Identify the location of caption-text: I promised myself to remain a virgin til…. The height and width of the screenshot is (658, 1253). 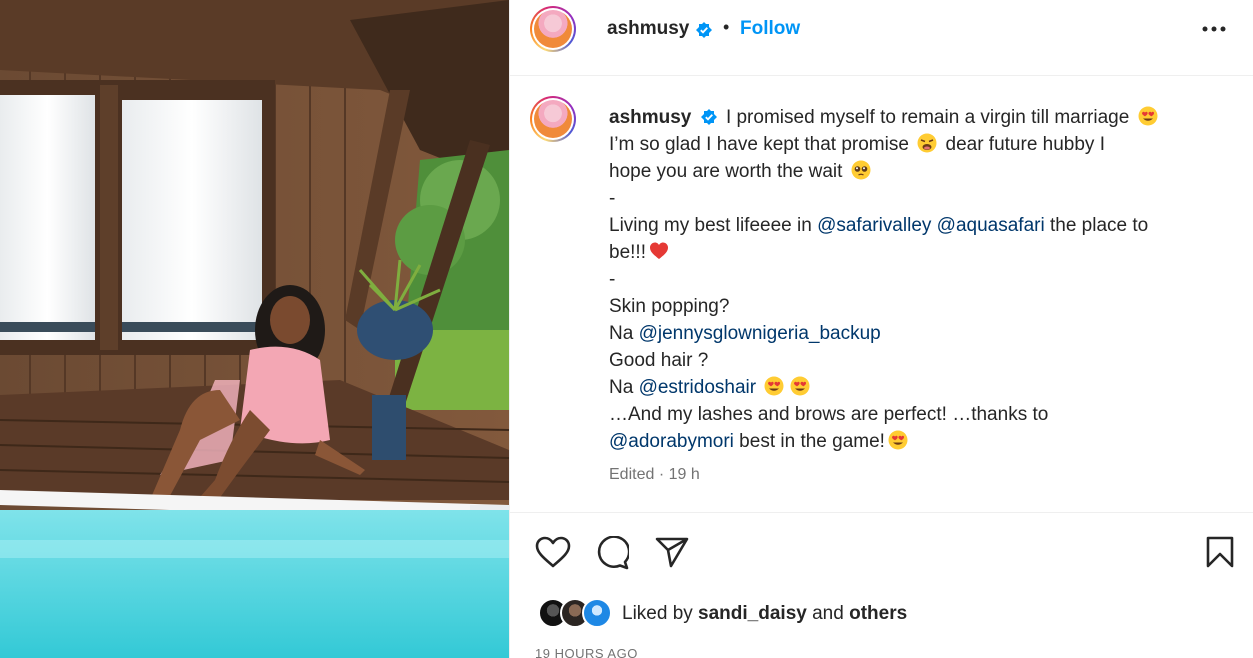
(930, 117).